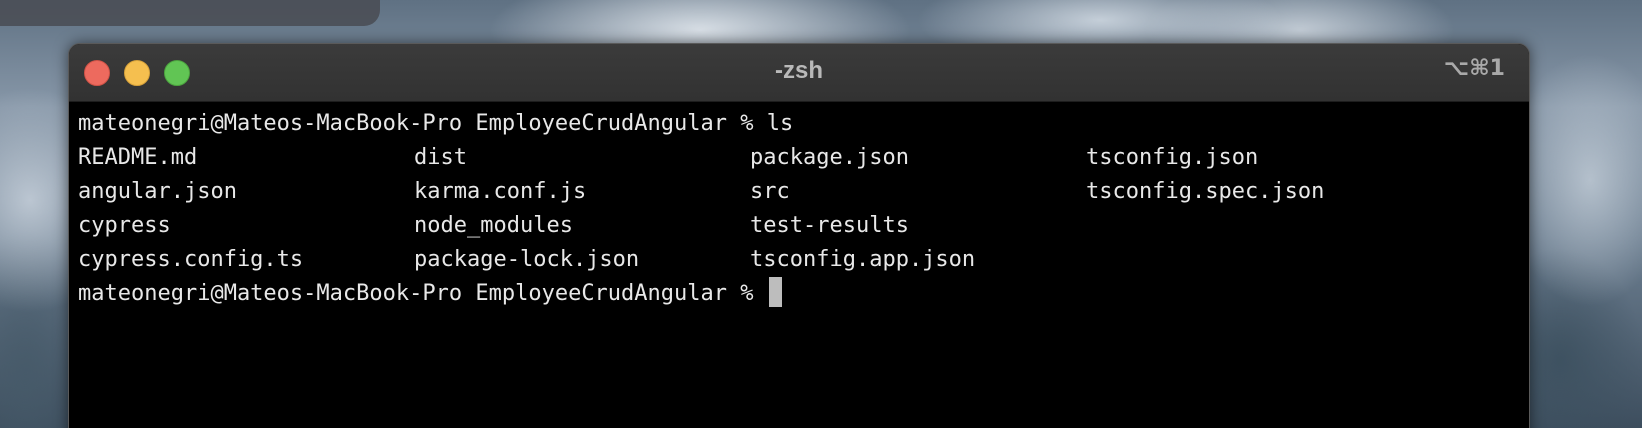 Image resolution: width=1642 pixels, height=428 pixels. What do you see at coordinates (190, 13) in the screenshot?
I see `desktop-menu-remnant` at bounding box center [190, 13].